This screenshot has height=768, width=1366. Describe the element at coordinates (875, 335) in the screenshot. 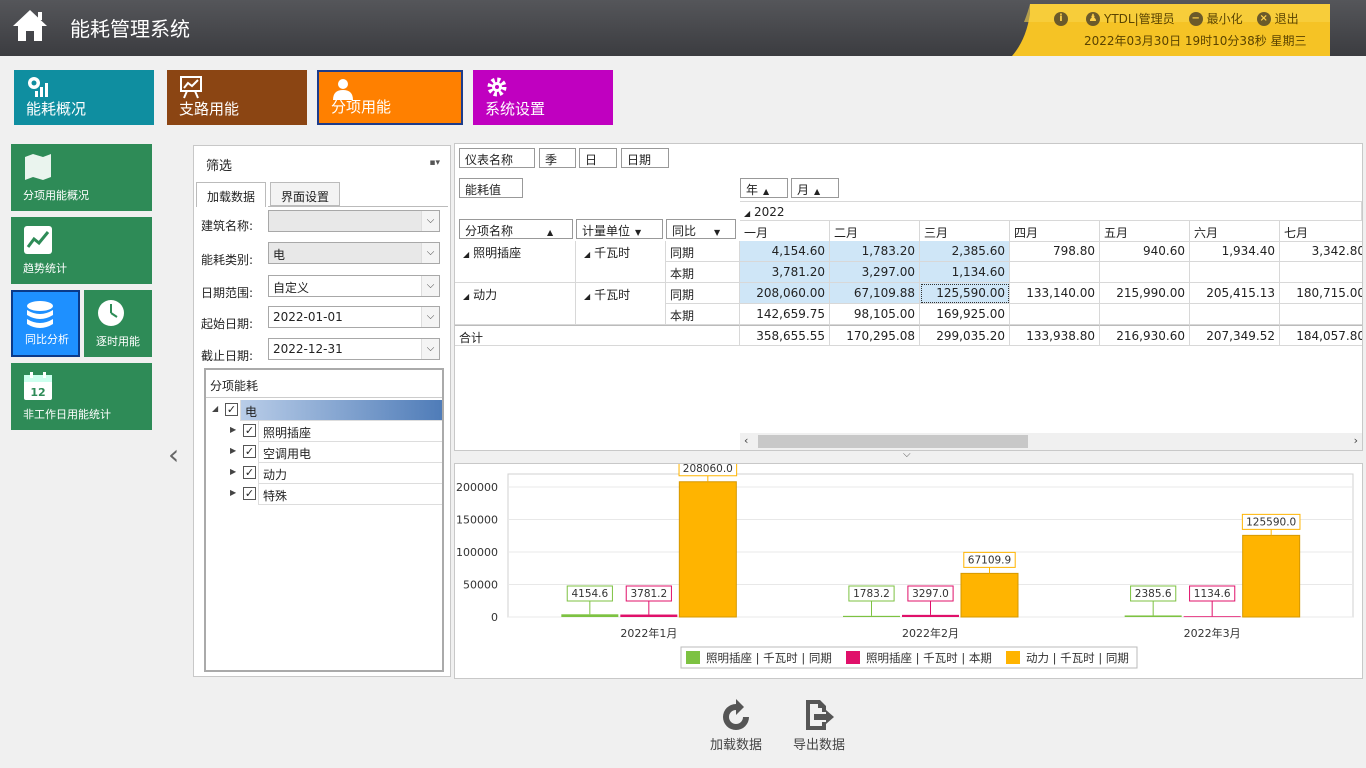

I see `total-cell: 170,295.08` at that location.